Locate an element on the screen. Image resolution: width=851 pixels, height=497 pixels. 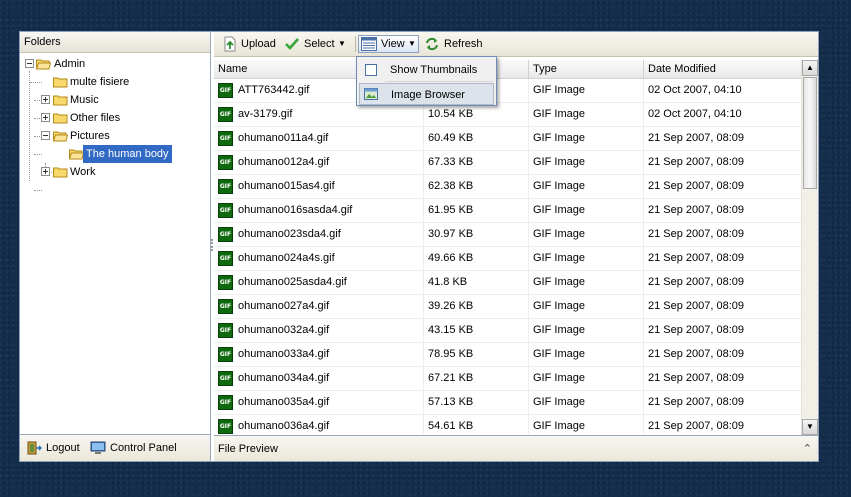
tree-item-admin: Admin is located at coordinates (115, 64).